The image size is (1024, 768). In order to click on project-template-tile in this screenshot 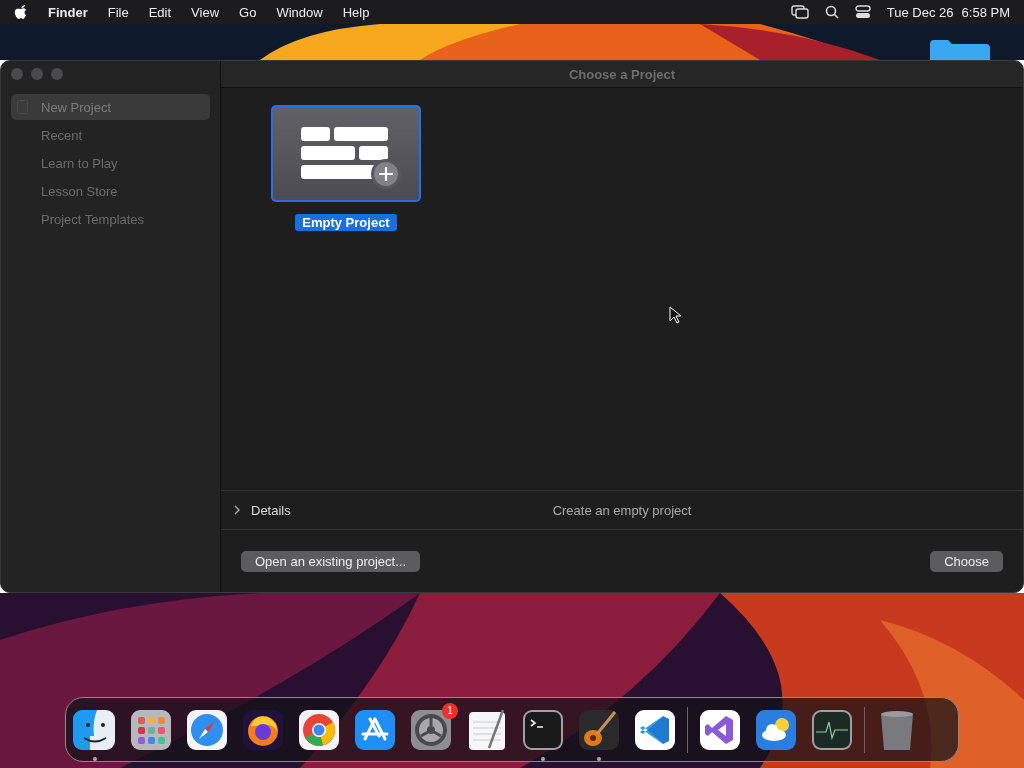, I will do `click(346, 153)`.